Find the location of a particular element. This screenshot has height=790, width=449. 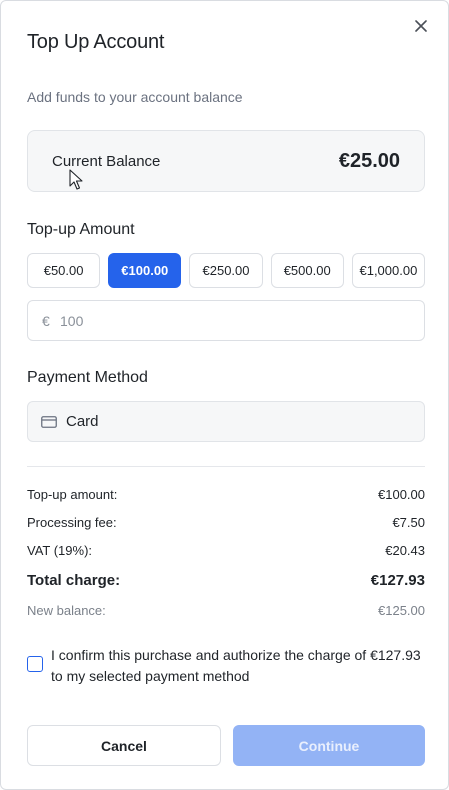

current-balance-value: €25.00 is located at coordinates (369, 160).